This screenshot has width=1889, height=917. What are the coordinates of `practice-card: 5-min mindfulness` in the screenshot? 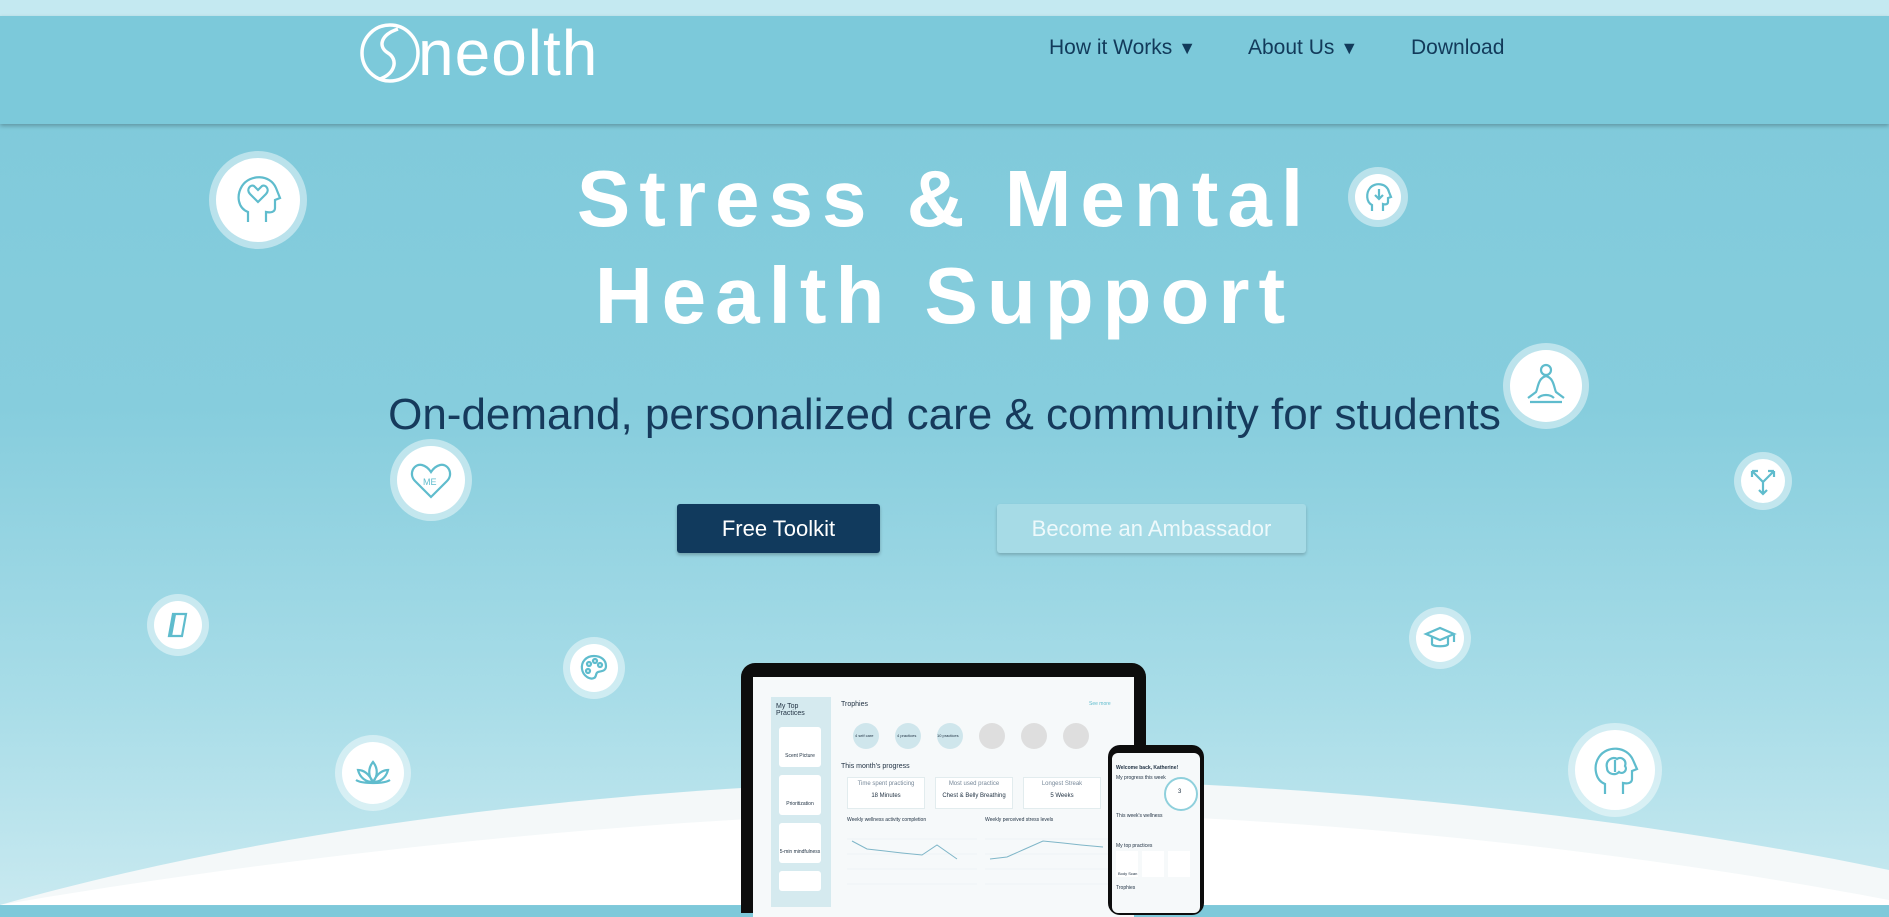 It's located at (800, 843).